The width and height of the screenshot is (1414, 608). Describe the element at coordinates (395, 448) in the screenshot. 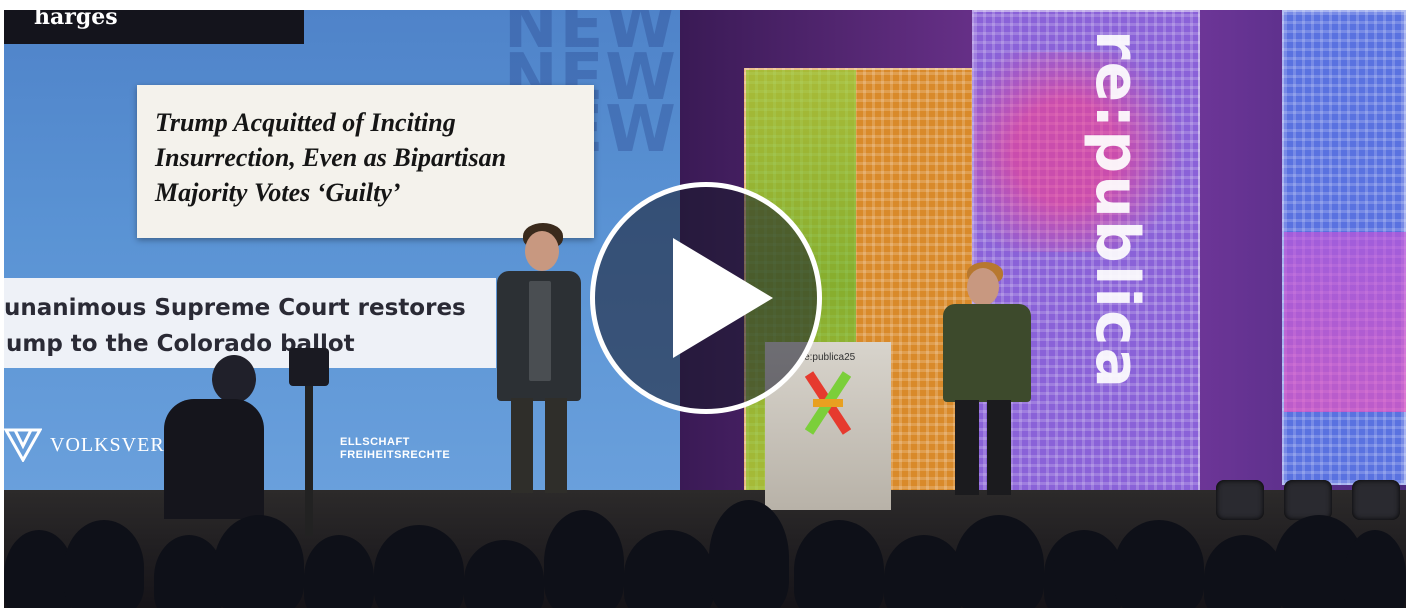

I see `sponsor-two: ELLSCHAFT FREIHEITSRECHTE` at that location.